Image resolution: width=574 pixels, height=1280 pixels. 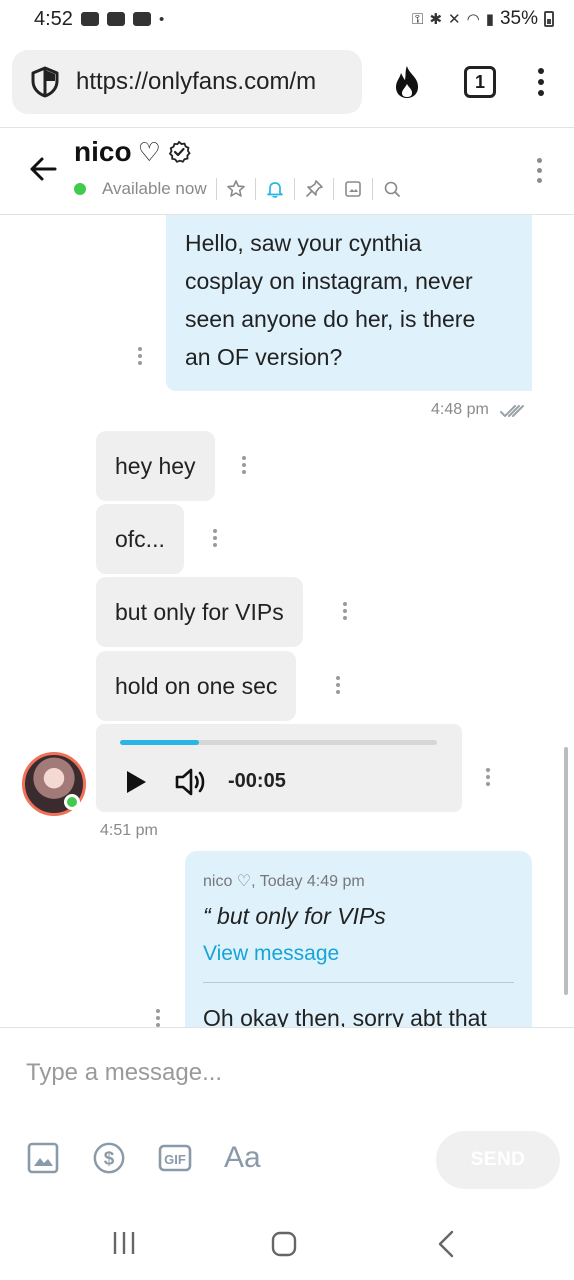 I want to click on reply-quote-meta: nico ♡, Today 4:49 pm, so click(x=284, y=881).